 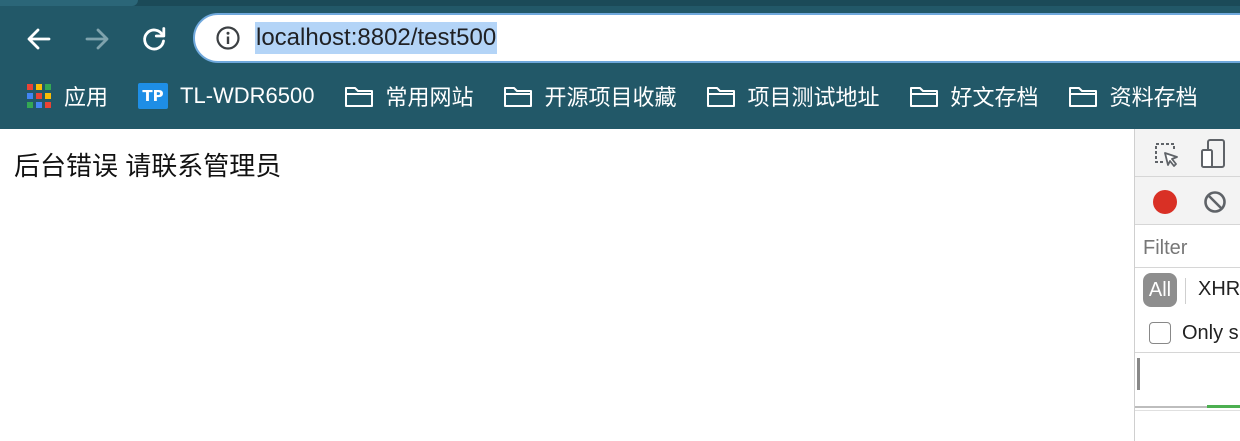 I want to click on bookmark-folder-articles: 好文存档, so click(x=974, y=96).